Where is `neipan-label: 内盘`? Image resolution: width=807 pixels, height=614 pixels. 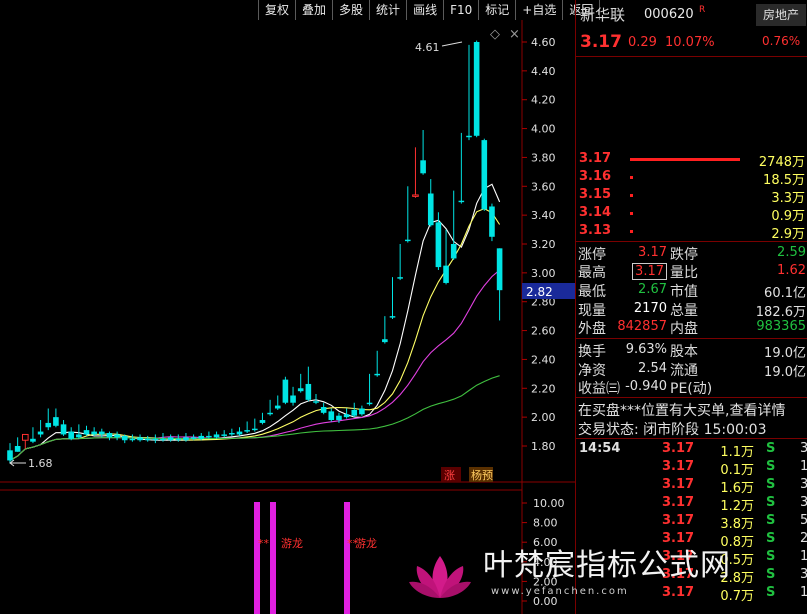
neipan-label: 内盘 is located at coordinates (684, 329).